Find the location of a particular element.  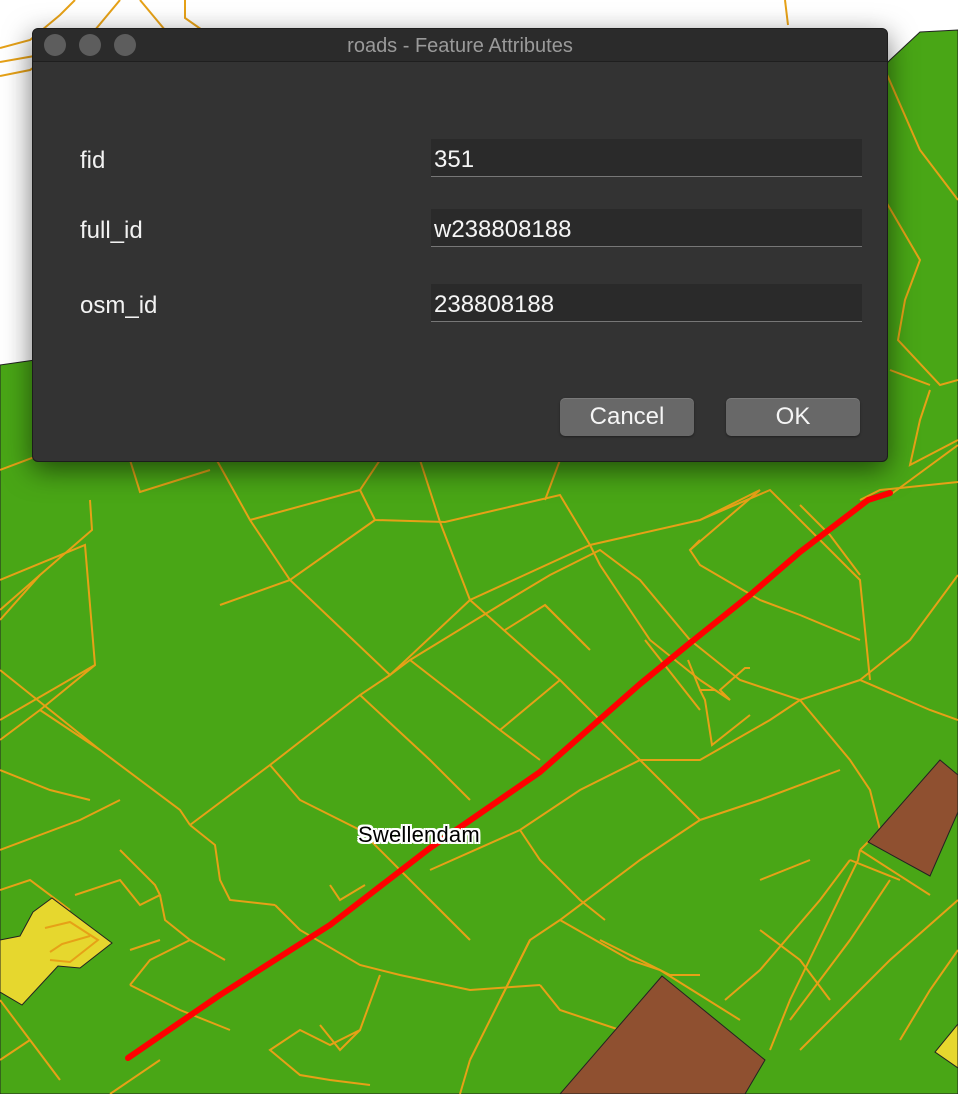

field-row-fid: fid is located at coordinates (460, 159).